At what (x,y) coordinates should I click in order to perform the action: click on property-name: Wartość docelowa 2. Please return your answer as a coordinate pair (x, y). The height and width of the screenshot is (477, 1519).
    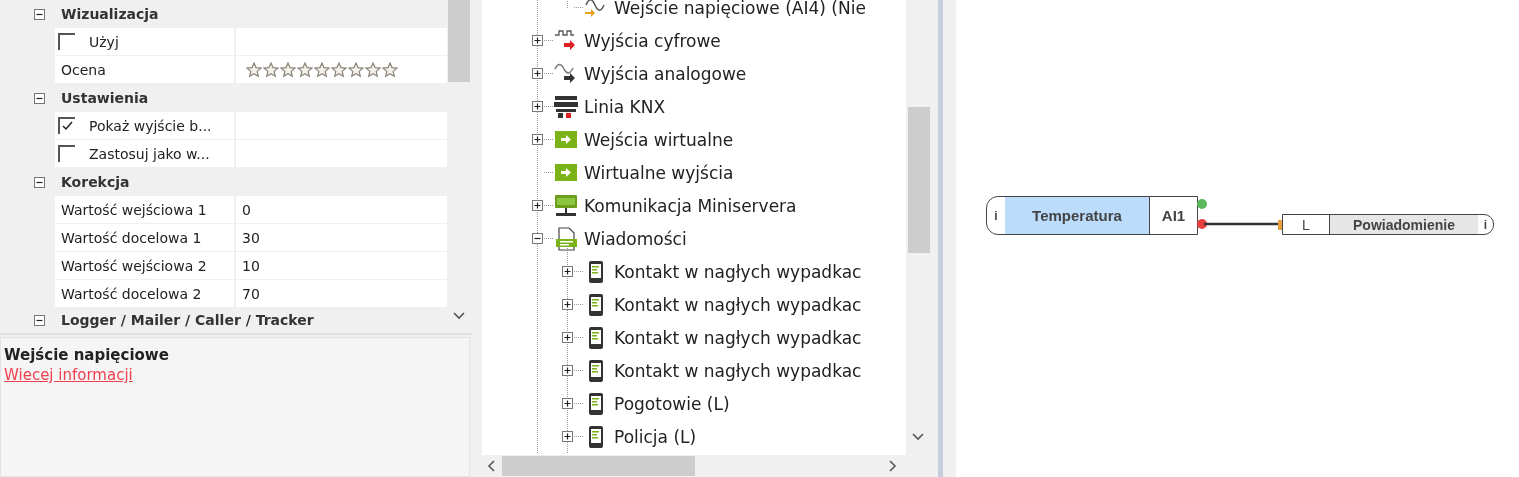
    Looking at the image, I should click on (131, 293).